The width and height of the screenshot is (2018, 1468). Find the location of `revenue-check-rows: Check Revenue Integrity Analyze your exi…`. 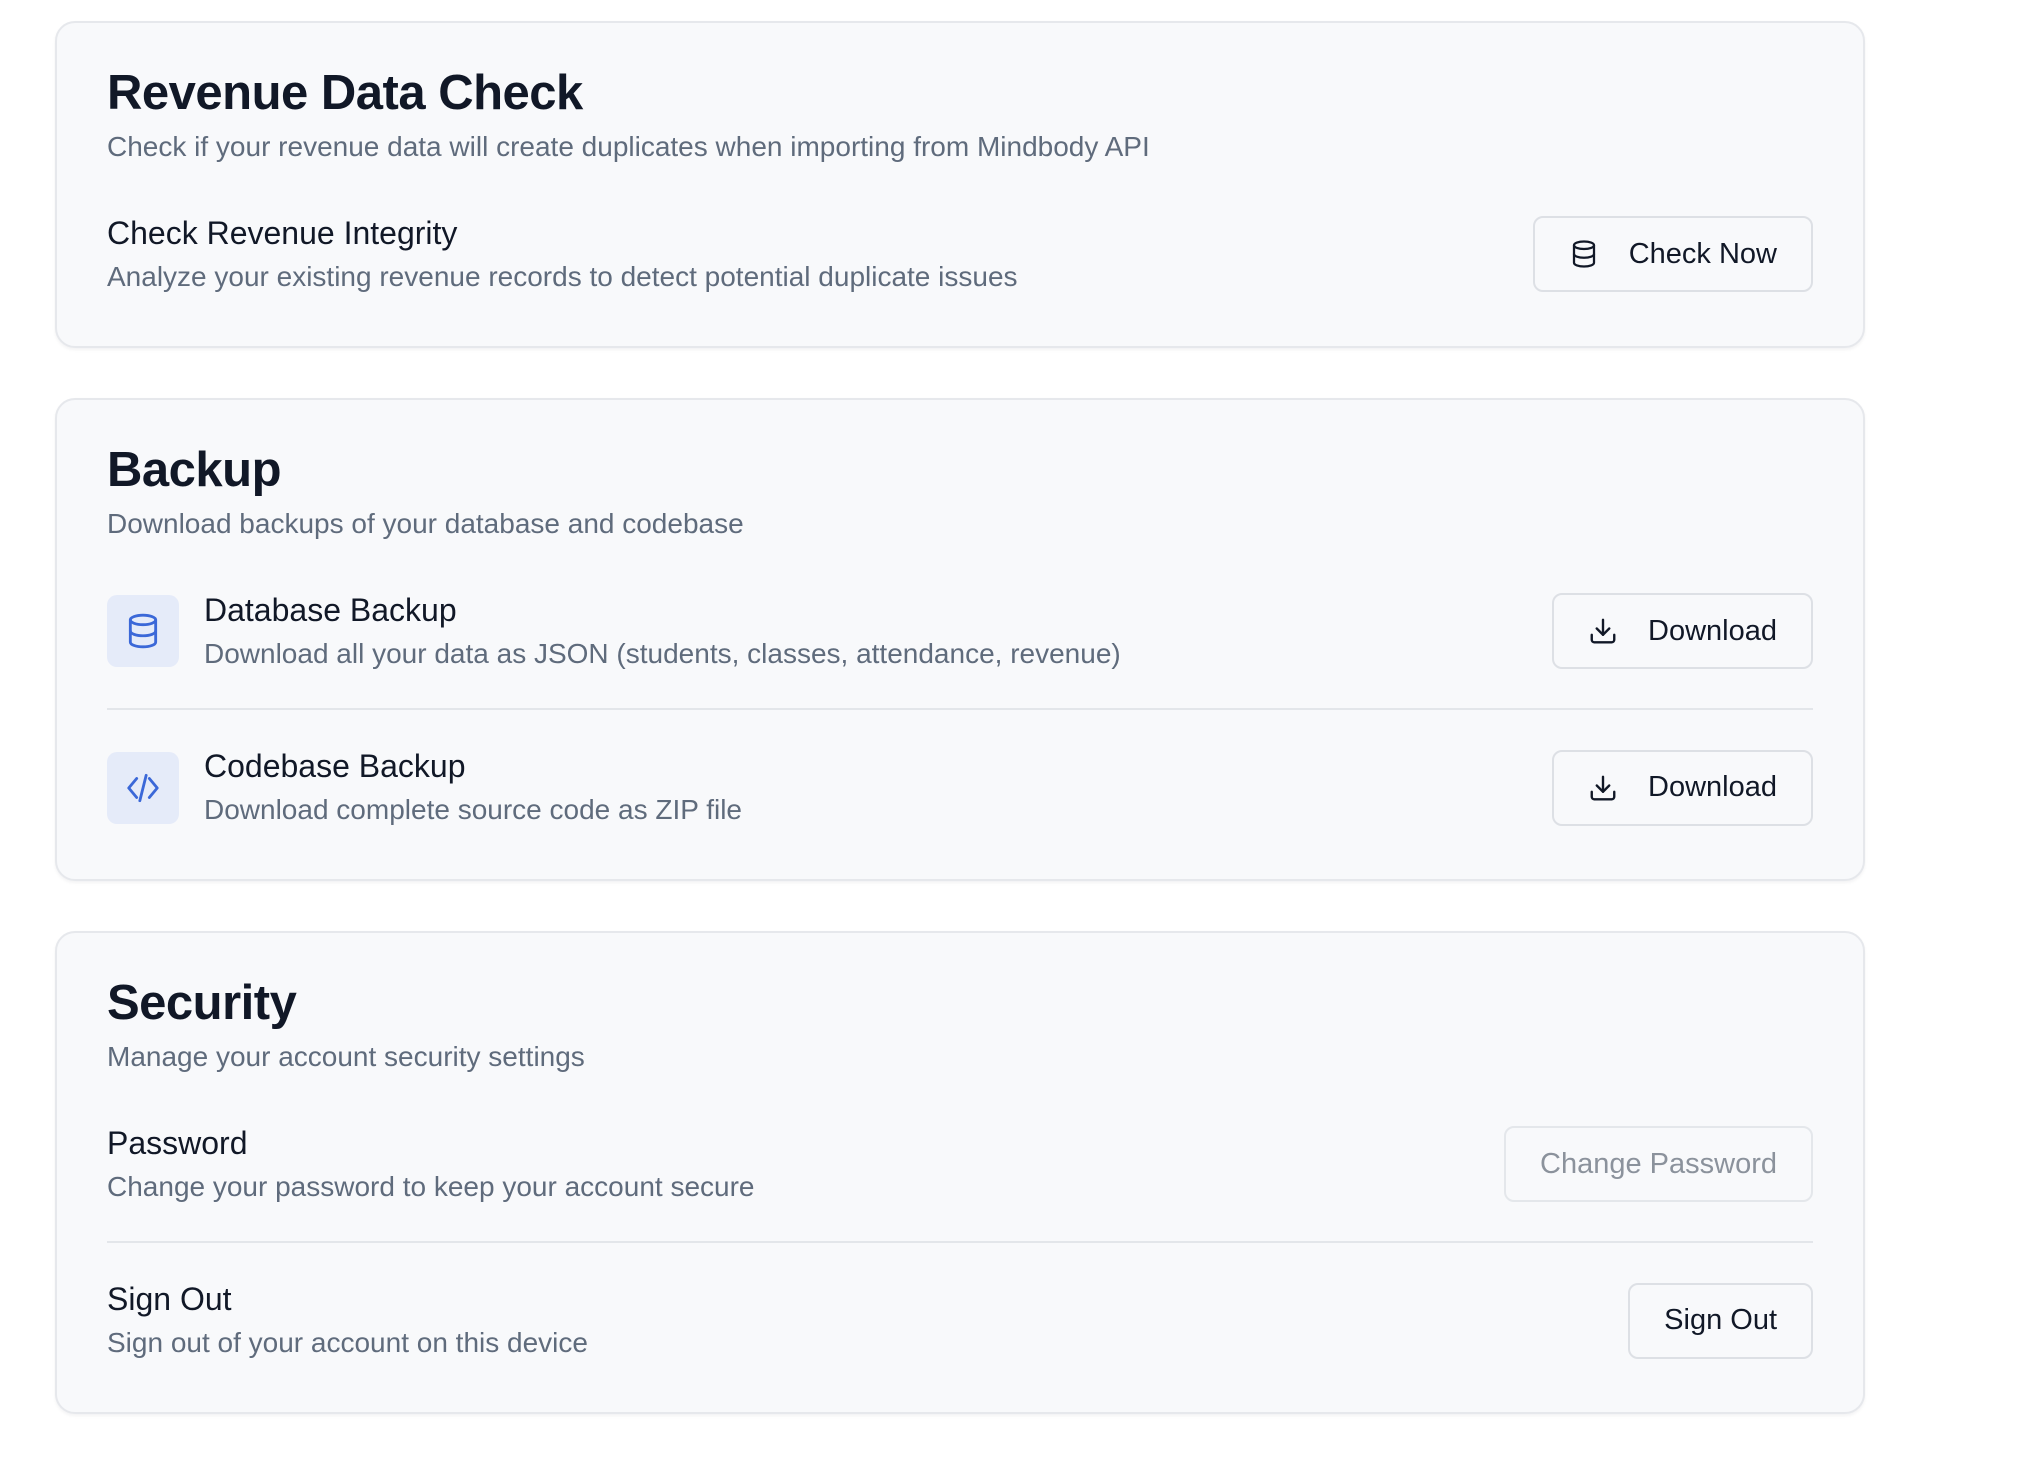

revenue-check-rows: Check Revenue Integrity Analyze your exi… is located at coordinates (960, 254).